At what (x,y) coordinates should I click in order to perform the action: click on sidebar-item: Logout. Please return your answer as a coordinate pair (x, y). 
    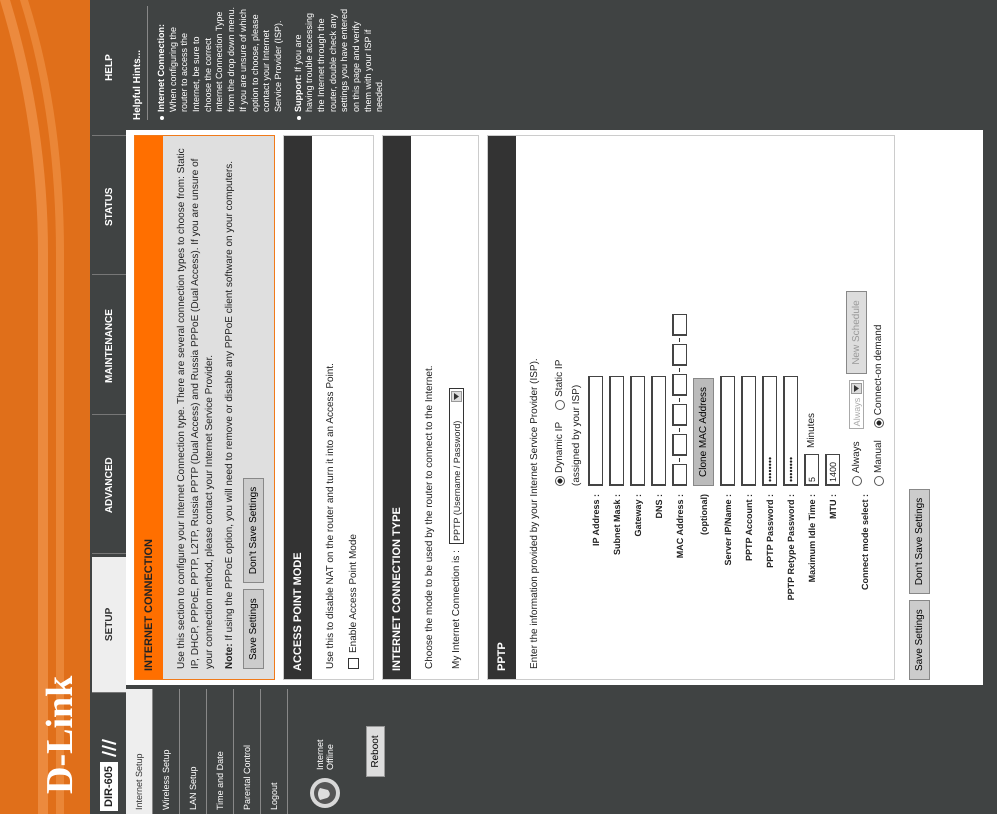
    Looking at the image, I should click on (274, 751).